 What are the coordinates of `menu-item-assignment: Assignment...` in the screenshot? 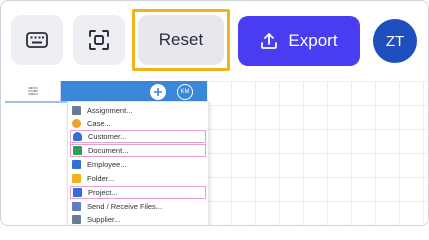 It's located at (138, 110).